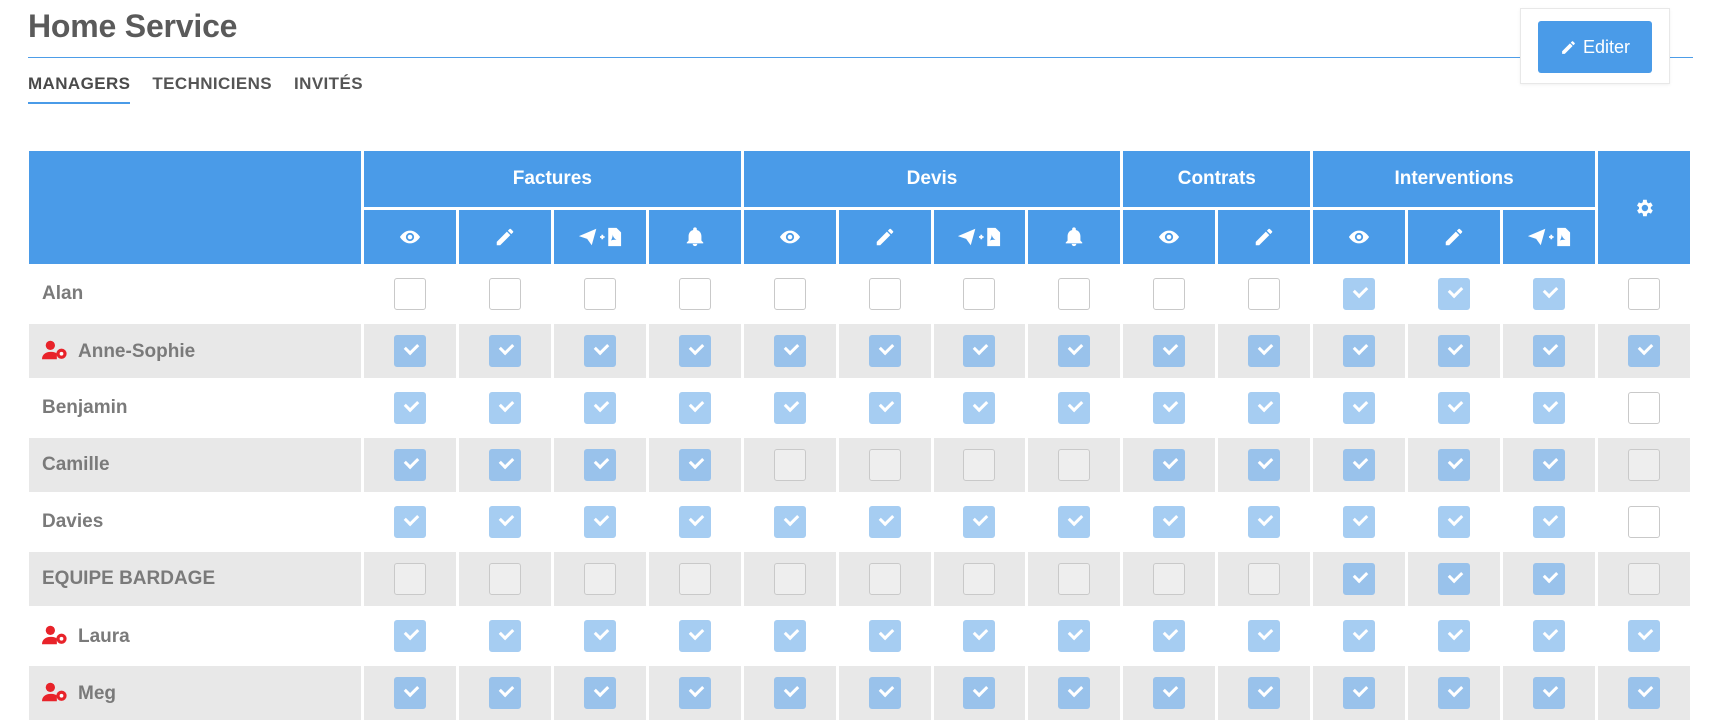  What do you see at coordinates (212, 89) in the screenshot?
I see `tab-techniciens: TECHNICIENS` at bounding box center [212, 89].